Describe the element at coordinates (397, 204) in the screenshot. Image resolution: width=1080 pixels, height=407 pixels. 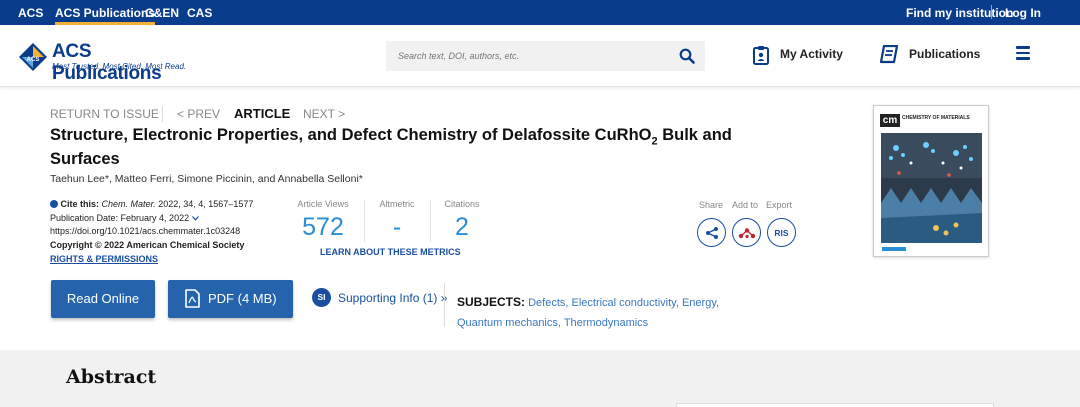
I see `altmetric-label: Altmetric` at that location.